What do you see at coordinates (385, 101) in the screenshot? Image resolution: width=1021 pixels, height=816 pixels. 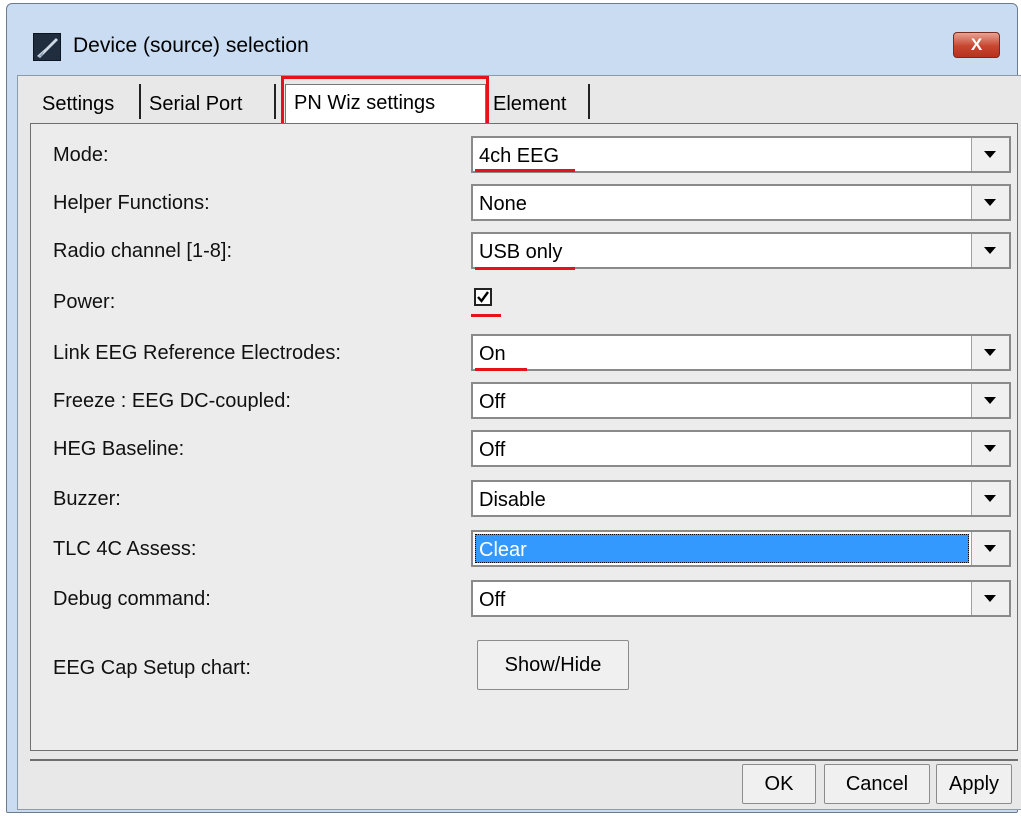 I see `annotation-highlight-box` at bounding box center [385, 101].